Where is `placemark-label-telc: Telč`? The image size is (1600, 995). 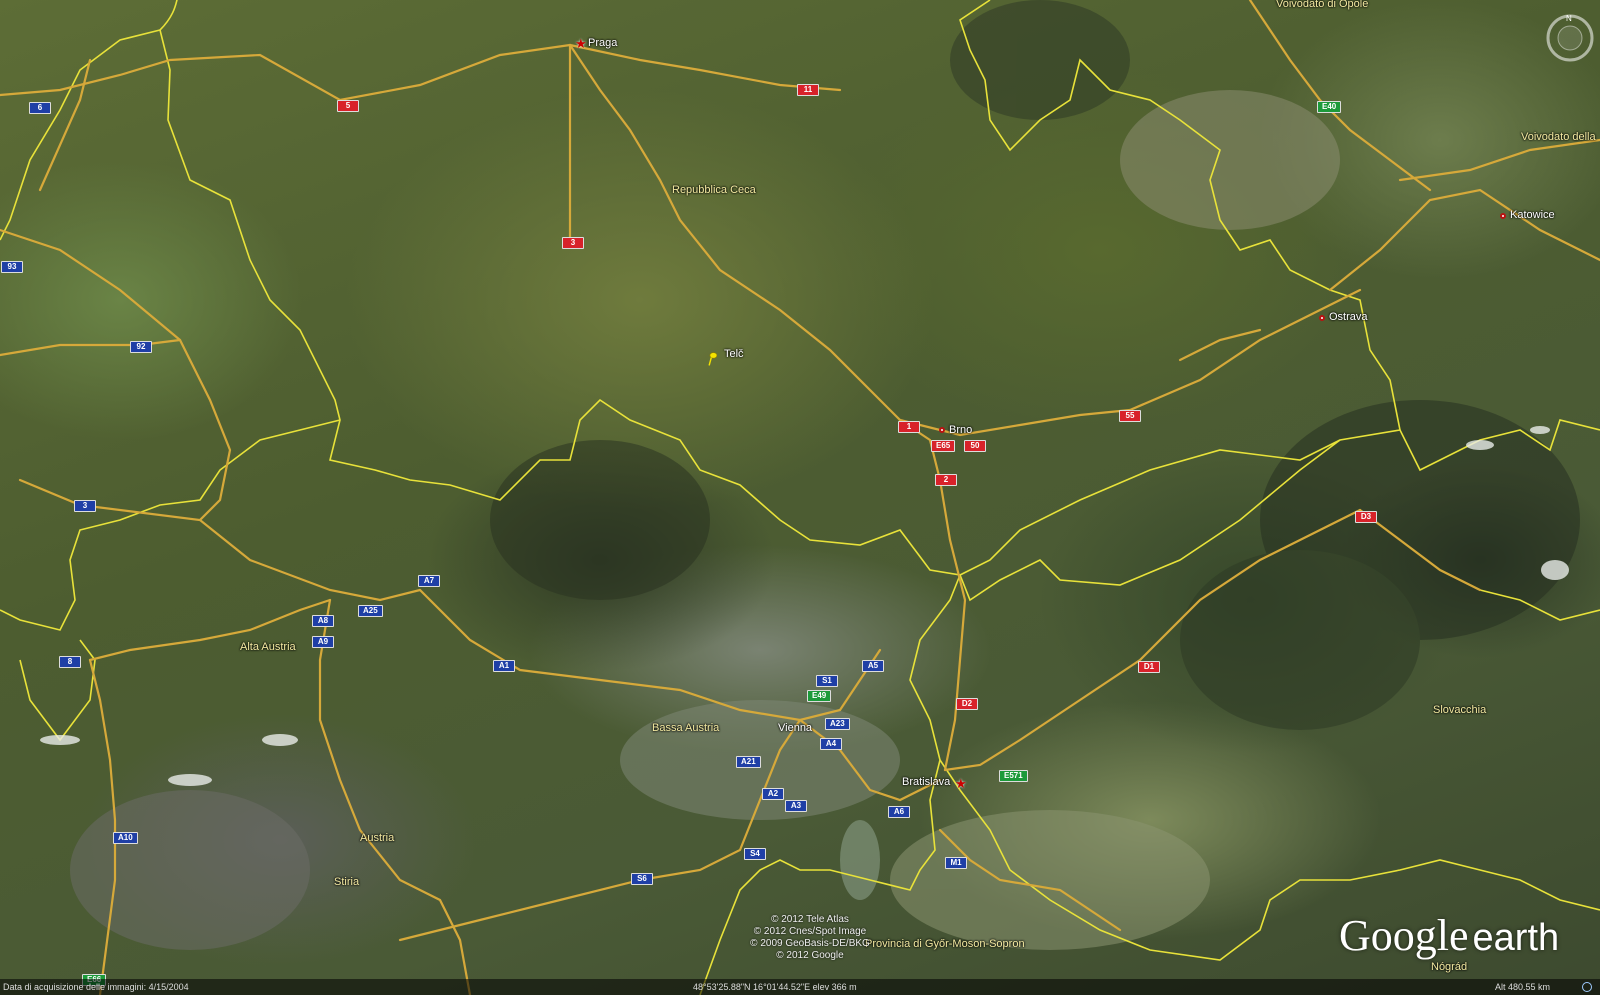
placemark-label-telc: Telč is located at coordinates (734, 354).